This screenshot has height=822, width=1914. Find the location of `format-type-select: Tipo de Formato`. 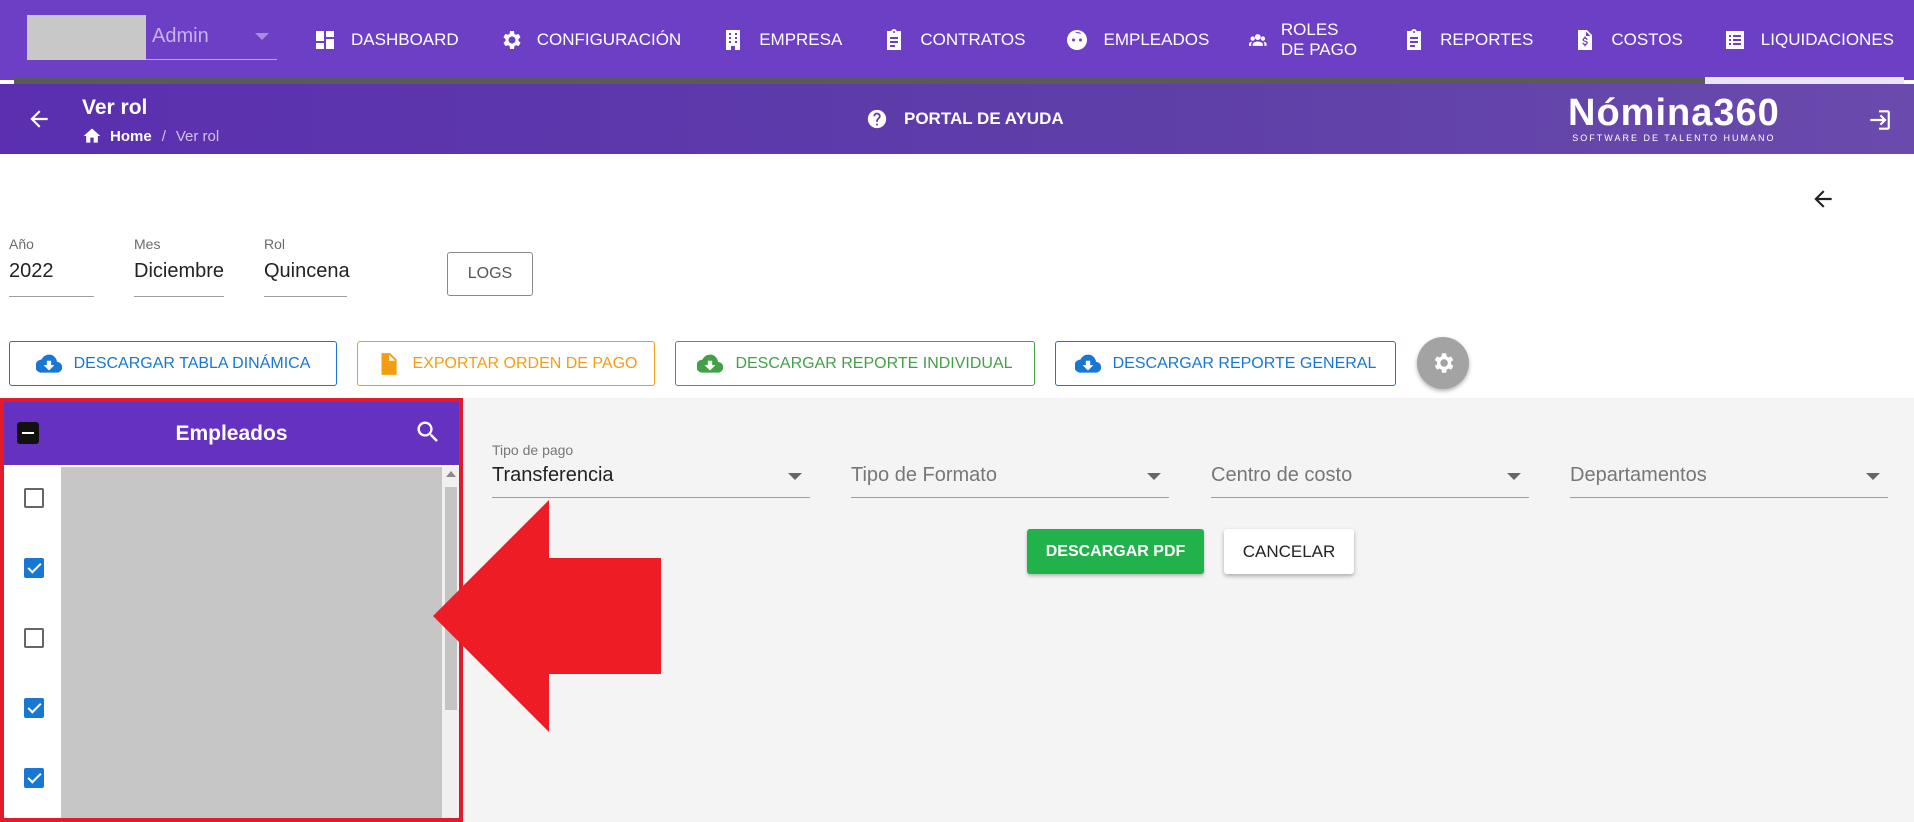

format-type-select: Tipo de Formato is located at coordinates (1010, 469).